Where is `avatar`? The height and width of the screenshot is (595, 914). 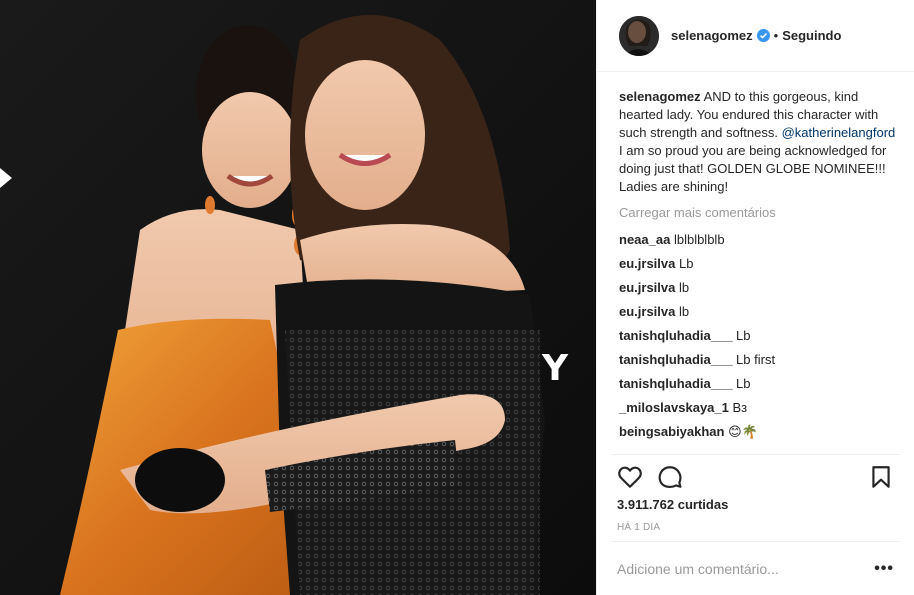 avatar is located at coordinates (639, 35).